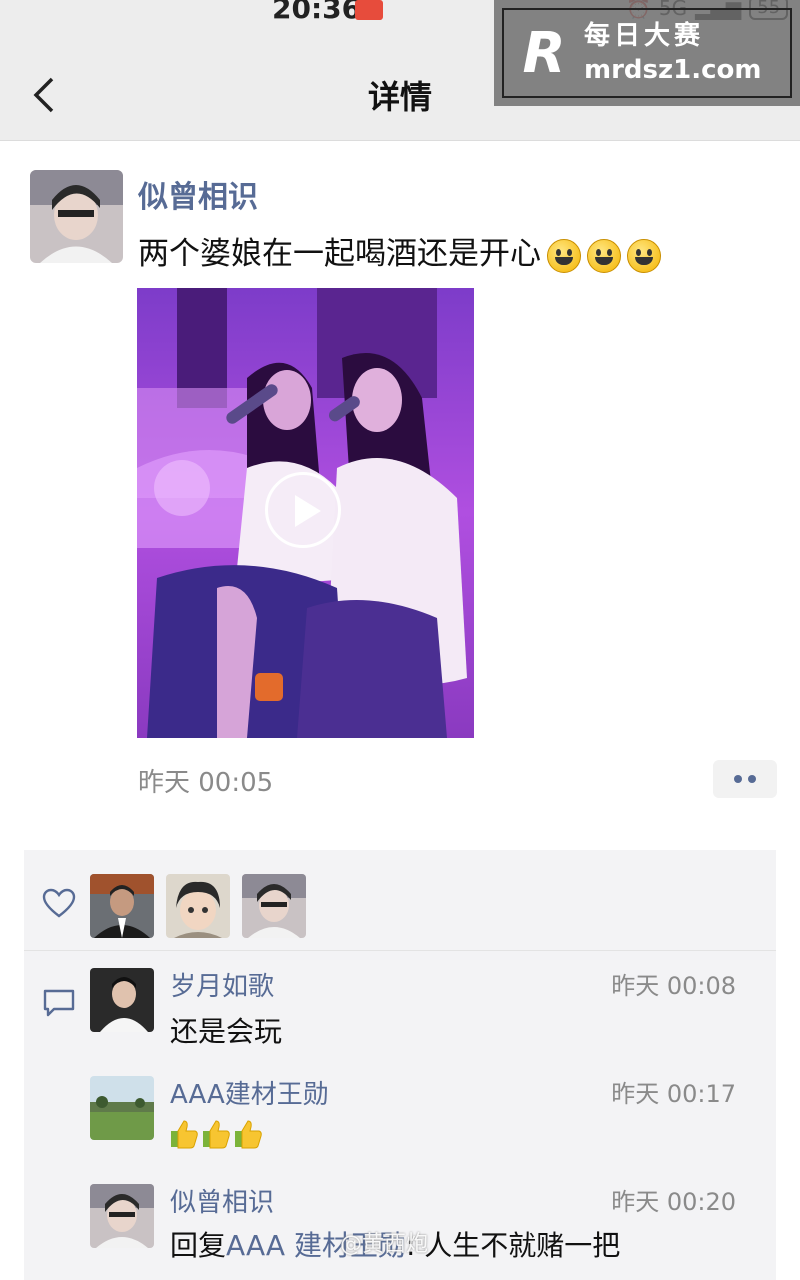  What do you see at coordinates (222, 984) in the screenshot?
I see `comment-author: 岁月如歌` at bounding box center [222, 984].